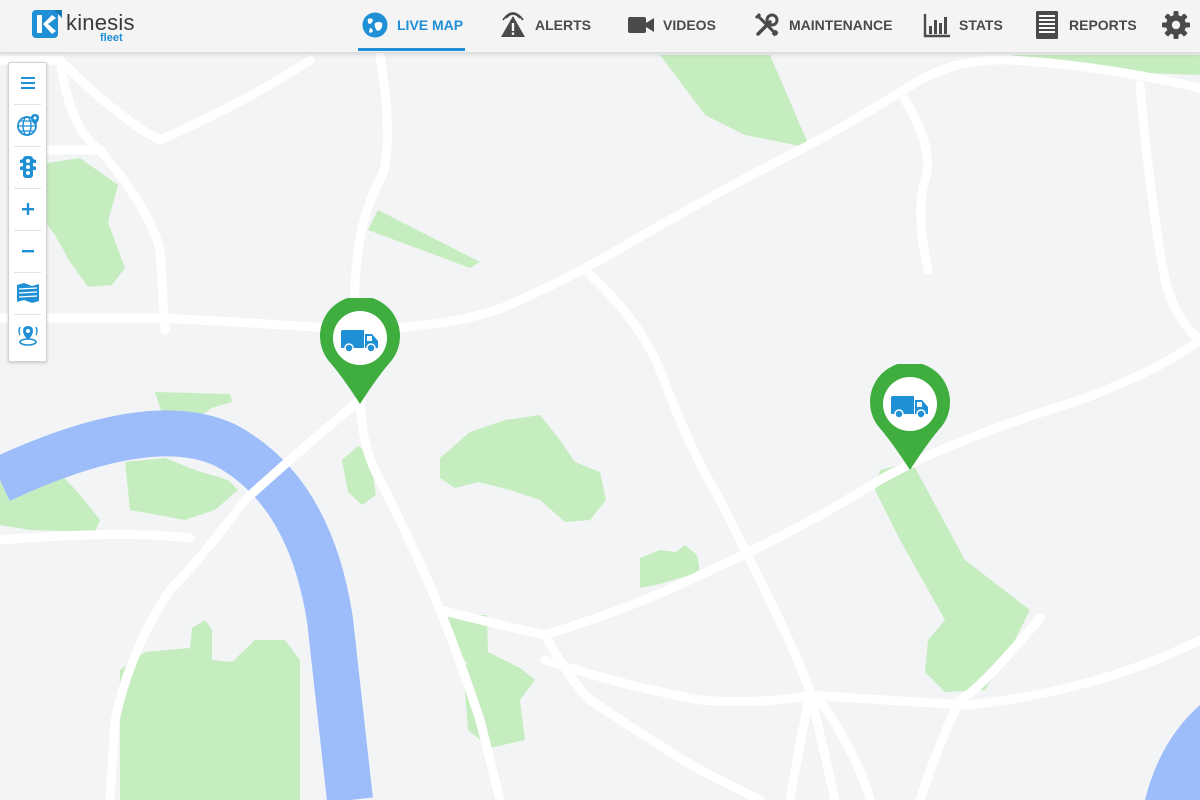 The width and height of the screenshot is (1200, 800). I want to click on nav-maintenance: MAINTENANCE, so click(822, 25).